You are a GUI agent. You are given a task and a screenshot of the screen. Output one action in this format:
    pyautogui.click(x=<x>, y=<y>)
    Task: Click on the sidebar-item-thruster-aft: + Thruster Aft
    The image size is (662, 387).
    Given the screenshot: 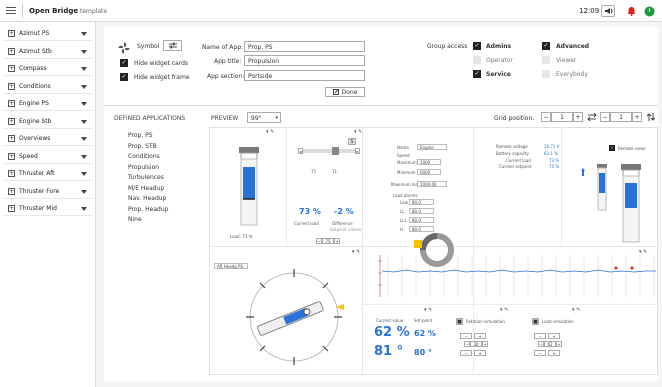 What is the action you would take?
    pyautogui.click(x=48, y=174)
    